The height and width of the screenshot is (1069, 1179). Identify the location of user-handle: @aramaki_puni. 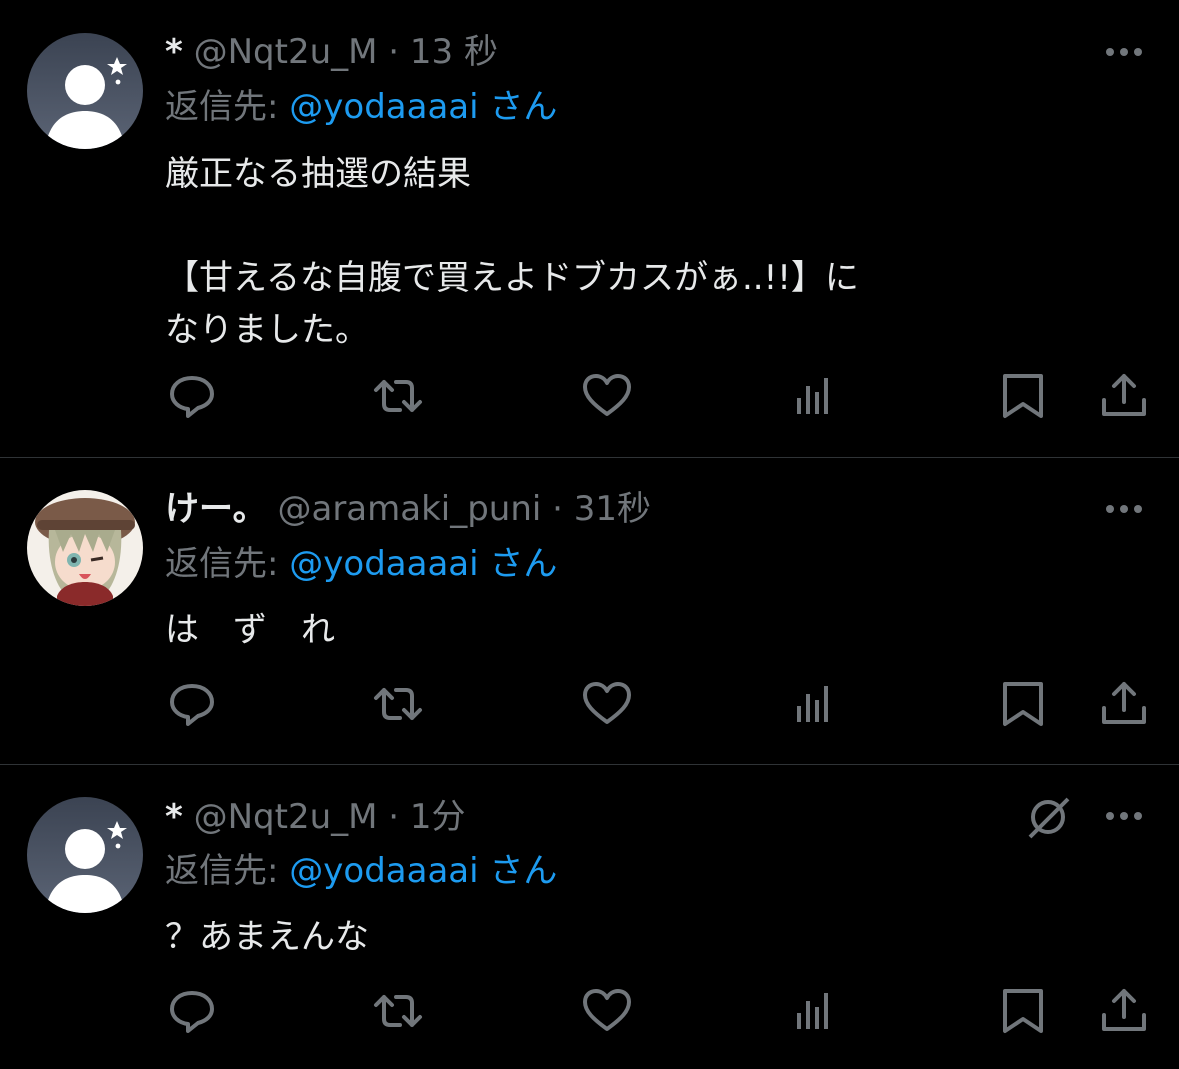
(409, 509).